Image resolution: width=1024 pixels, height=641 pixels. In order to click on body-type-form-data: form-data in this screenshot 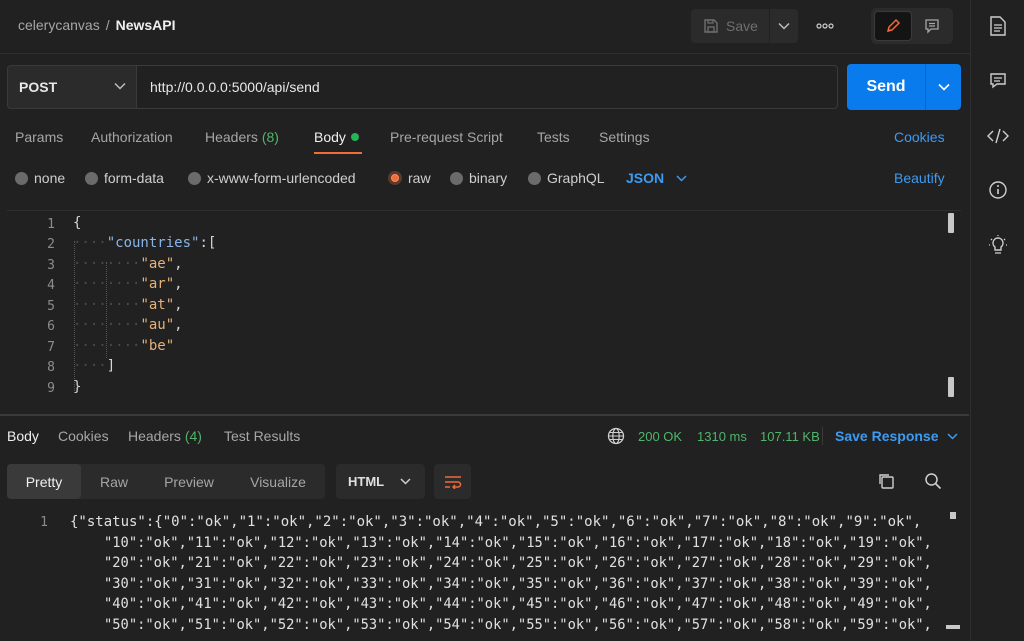, I will do `click(124, 178)`.